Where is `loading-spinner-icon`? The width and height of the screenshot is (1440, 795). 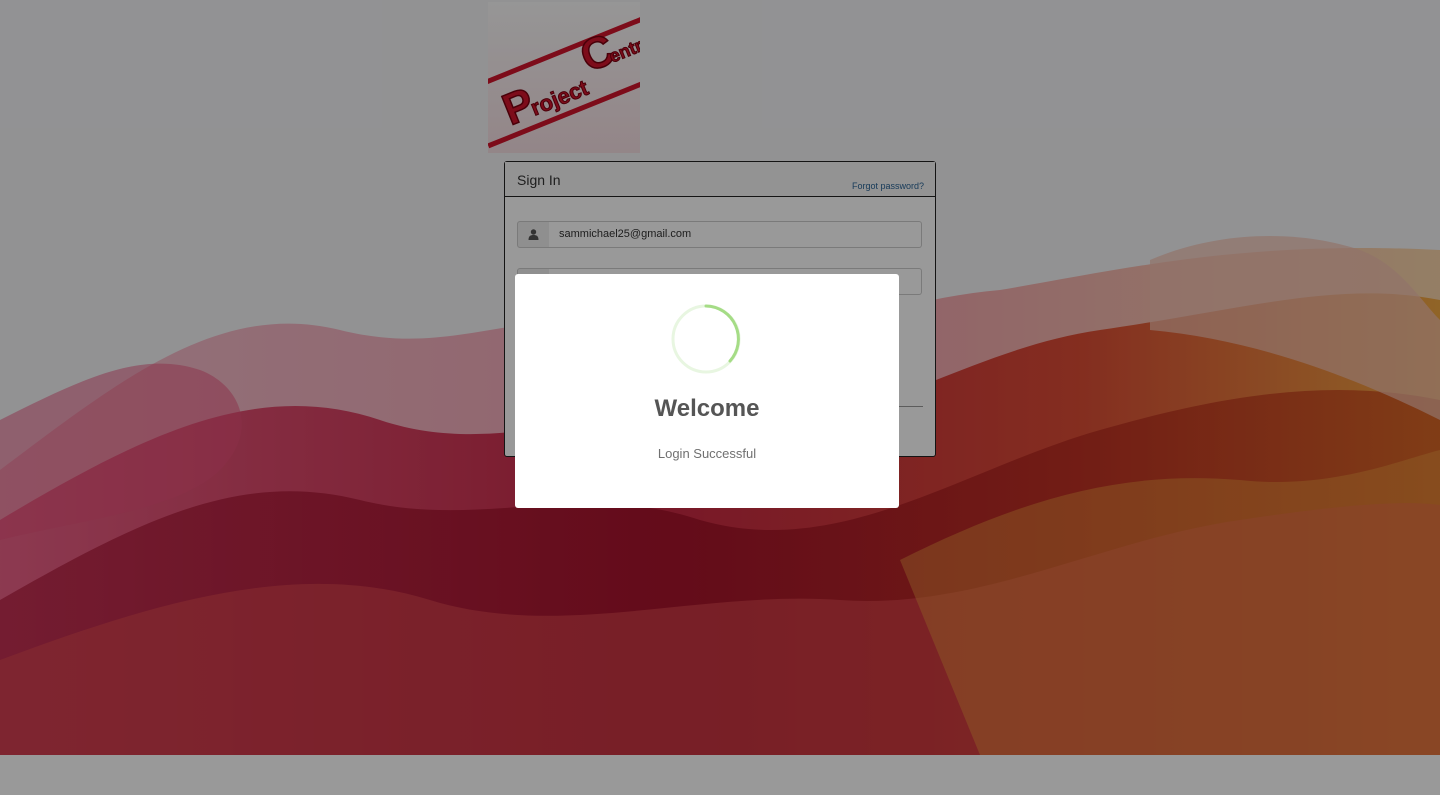 loading-spinner-icon is located at coordinates (706, 339).